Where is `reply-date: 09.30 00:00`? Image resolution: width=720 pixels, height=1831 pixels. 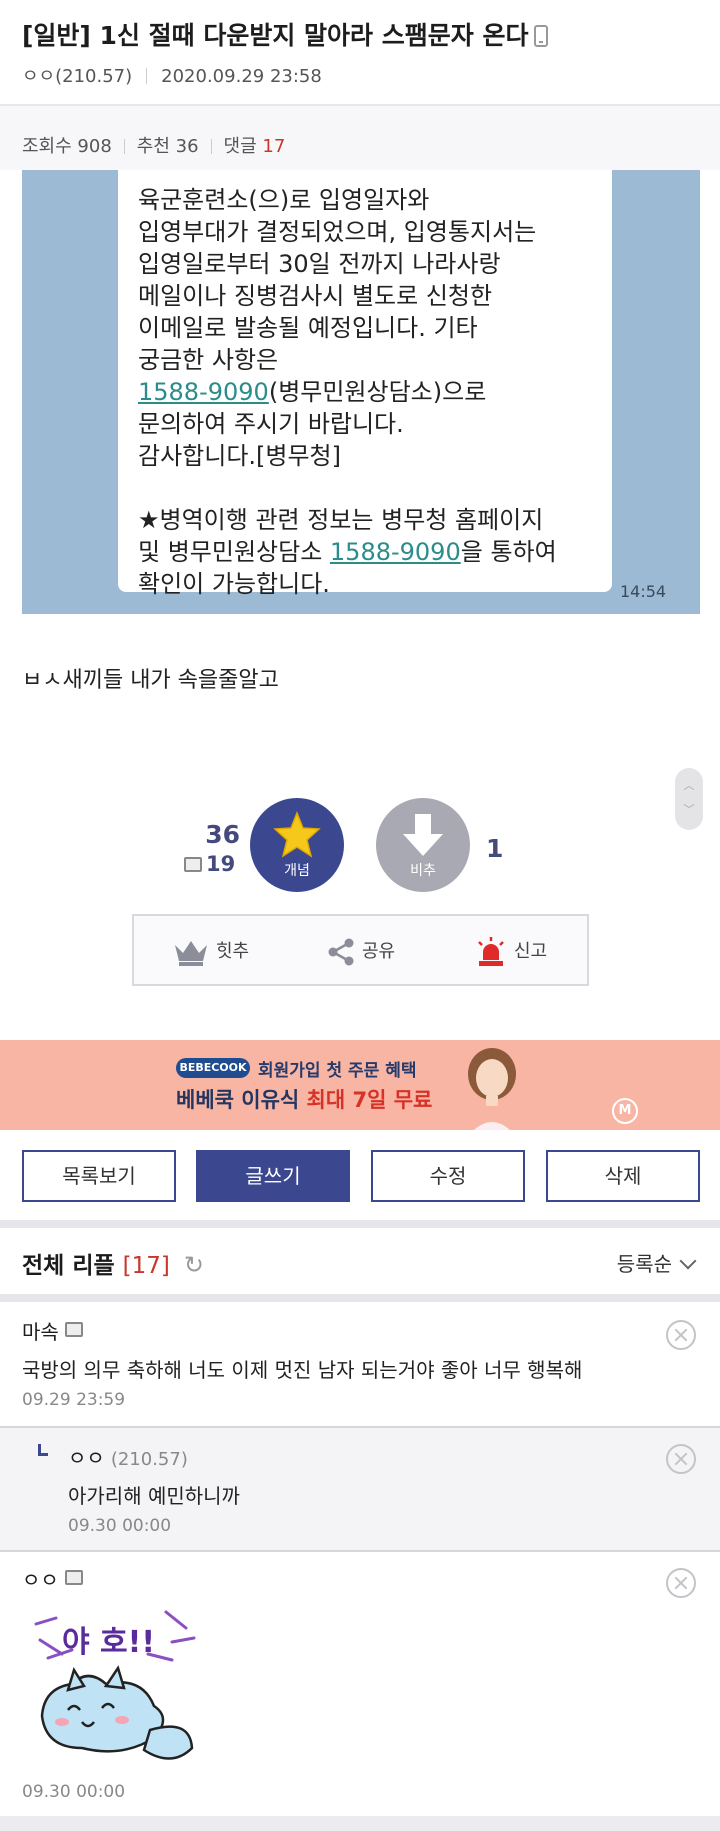 reply-date: 09.30 00:00 is located at coordinates (120, 1526).